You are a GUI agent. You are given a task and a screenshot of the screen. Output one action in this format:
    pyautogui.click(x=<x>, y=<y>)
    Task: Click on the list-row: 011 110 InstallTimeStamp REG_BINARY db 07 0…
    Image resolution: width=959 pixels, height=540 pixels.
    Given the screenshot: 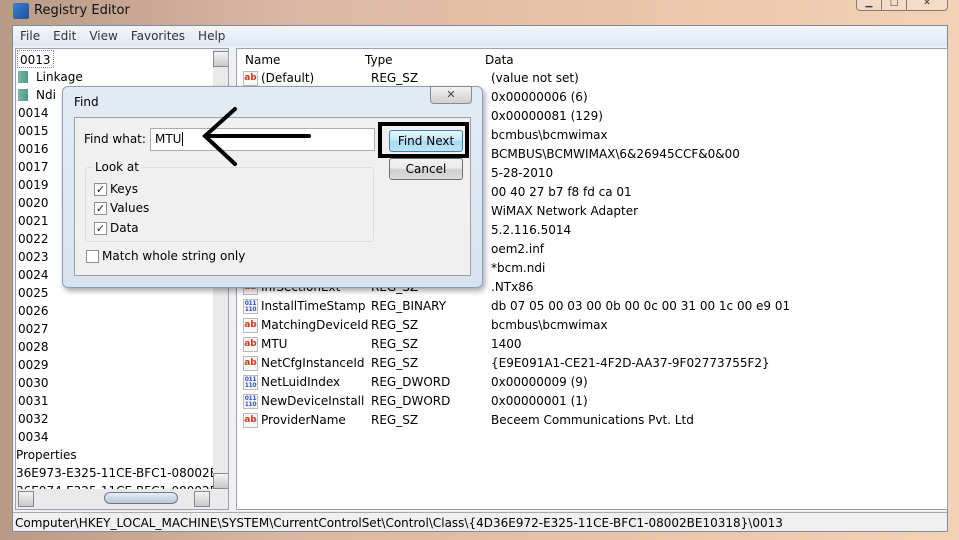 What is the action you would take?
    pyautogui.click(x=593, y=306)
    